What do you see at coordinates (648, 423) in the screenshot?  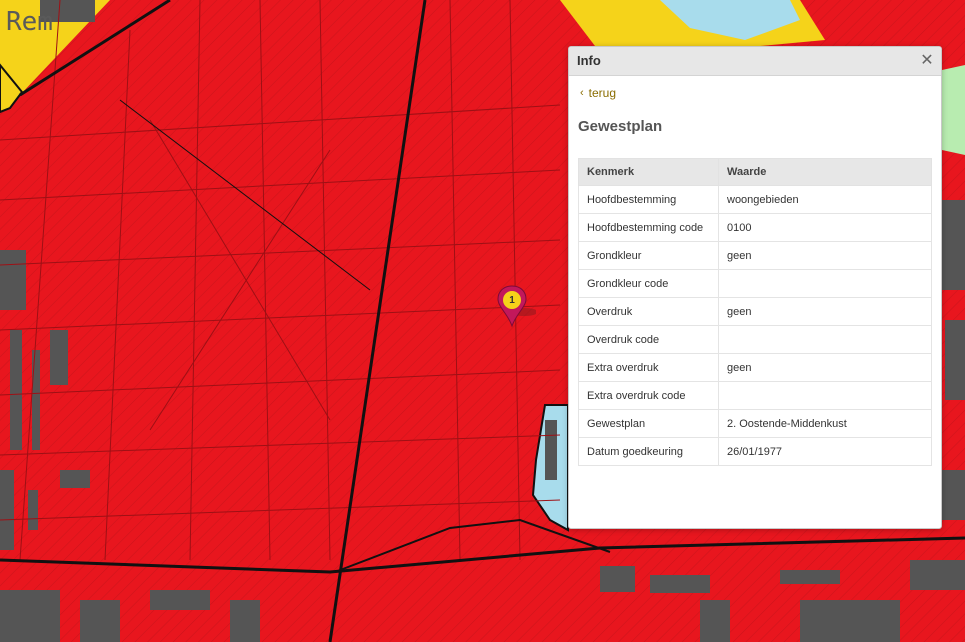 I see `row-key: Gewestplan` at bounding box center [648, 423].